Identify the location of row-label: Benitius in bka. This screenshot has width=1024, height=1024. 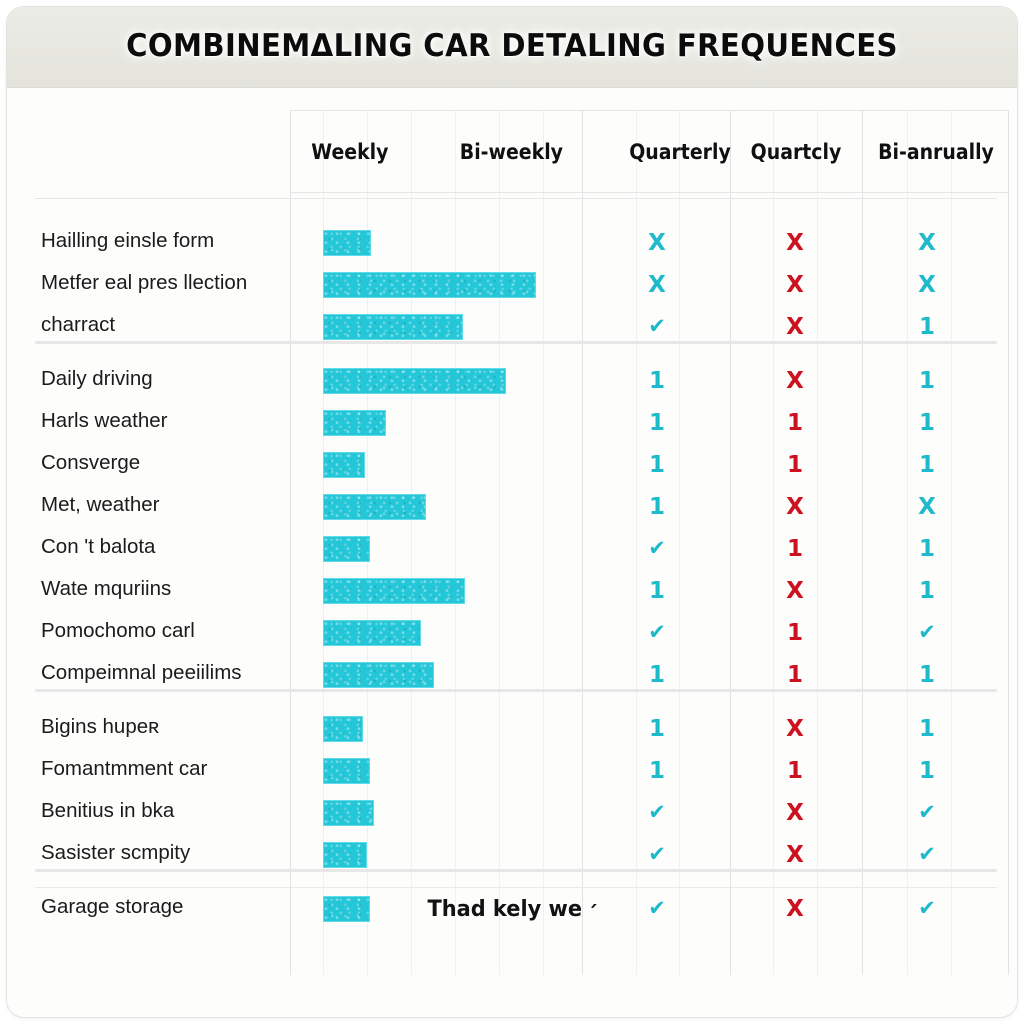
(108, 810).